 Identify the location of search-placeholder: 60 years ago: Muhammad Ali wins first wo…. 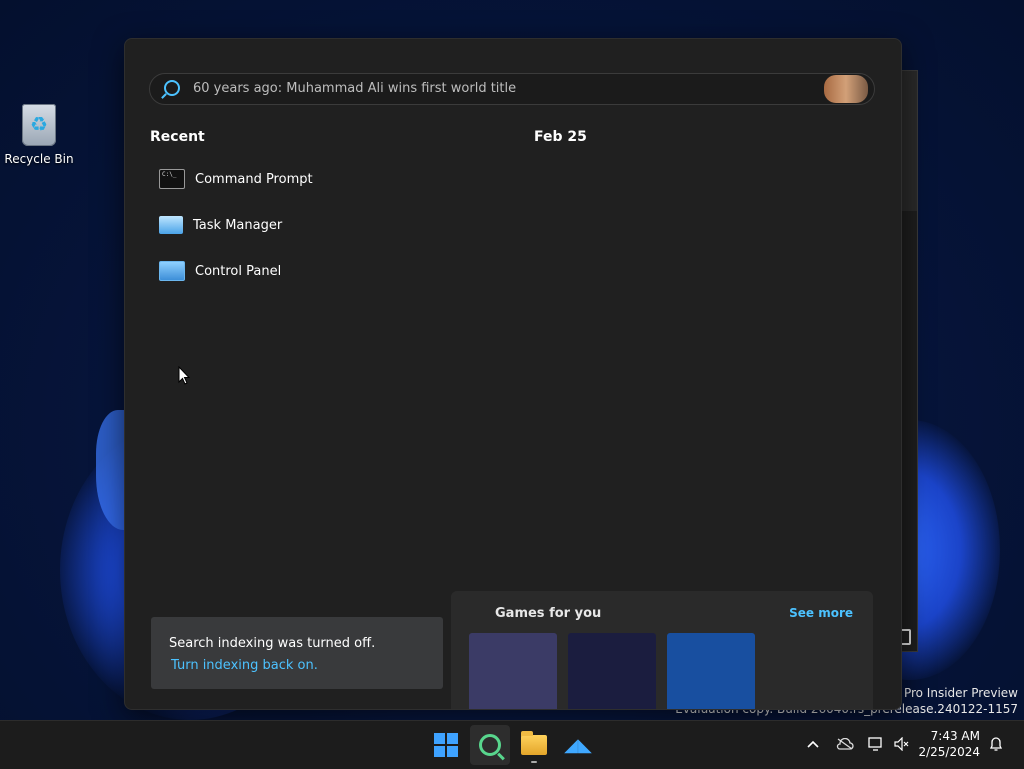
(355, 88).